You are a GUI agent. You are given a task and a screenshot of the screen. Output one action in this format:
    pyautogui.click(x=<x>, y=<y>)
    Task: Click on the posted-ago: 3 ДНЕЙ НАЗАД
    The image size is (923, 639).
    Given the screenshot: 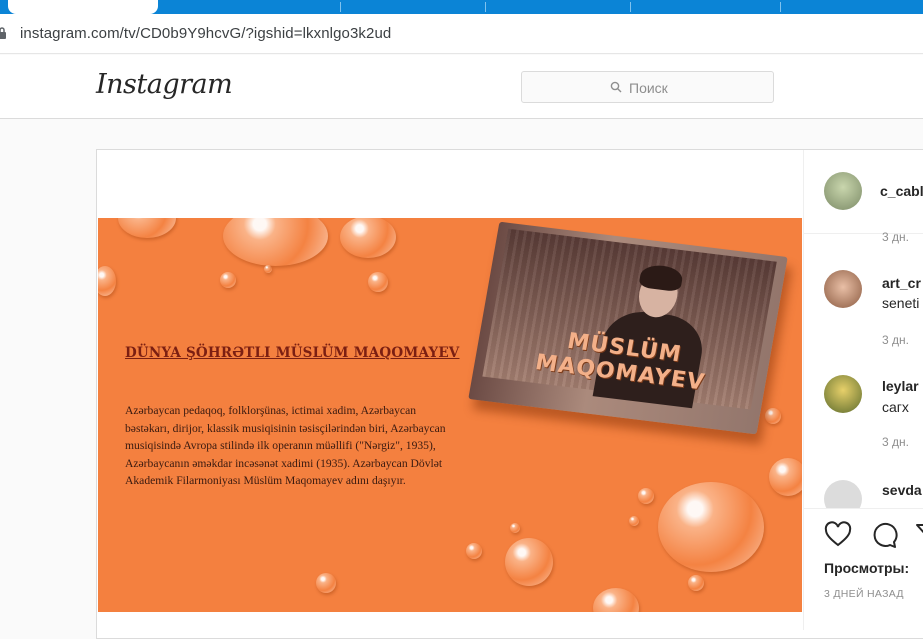 What is the action you would take?
    pyautogui.click(x=864, y=594)
    